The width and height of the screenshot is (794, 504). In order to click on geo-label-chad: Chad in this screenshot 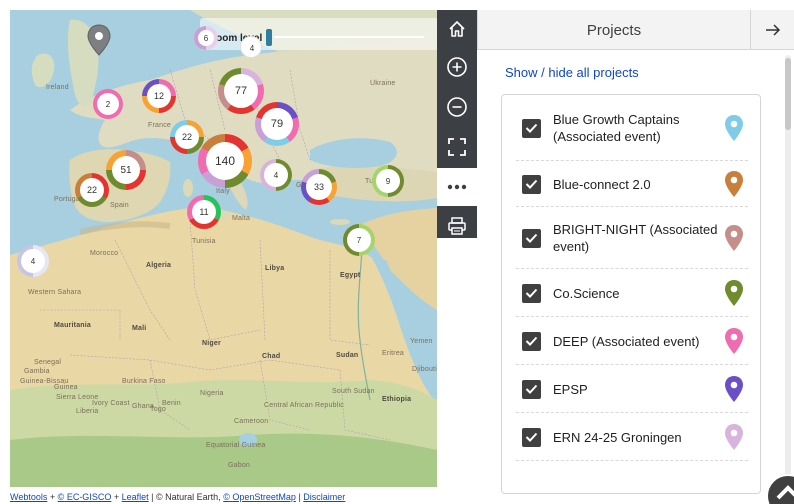, I will do `click(271, 356)`.